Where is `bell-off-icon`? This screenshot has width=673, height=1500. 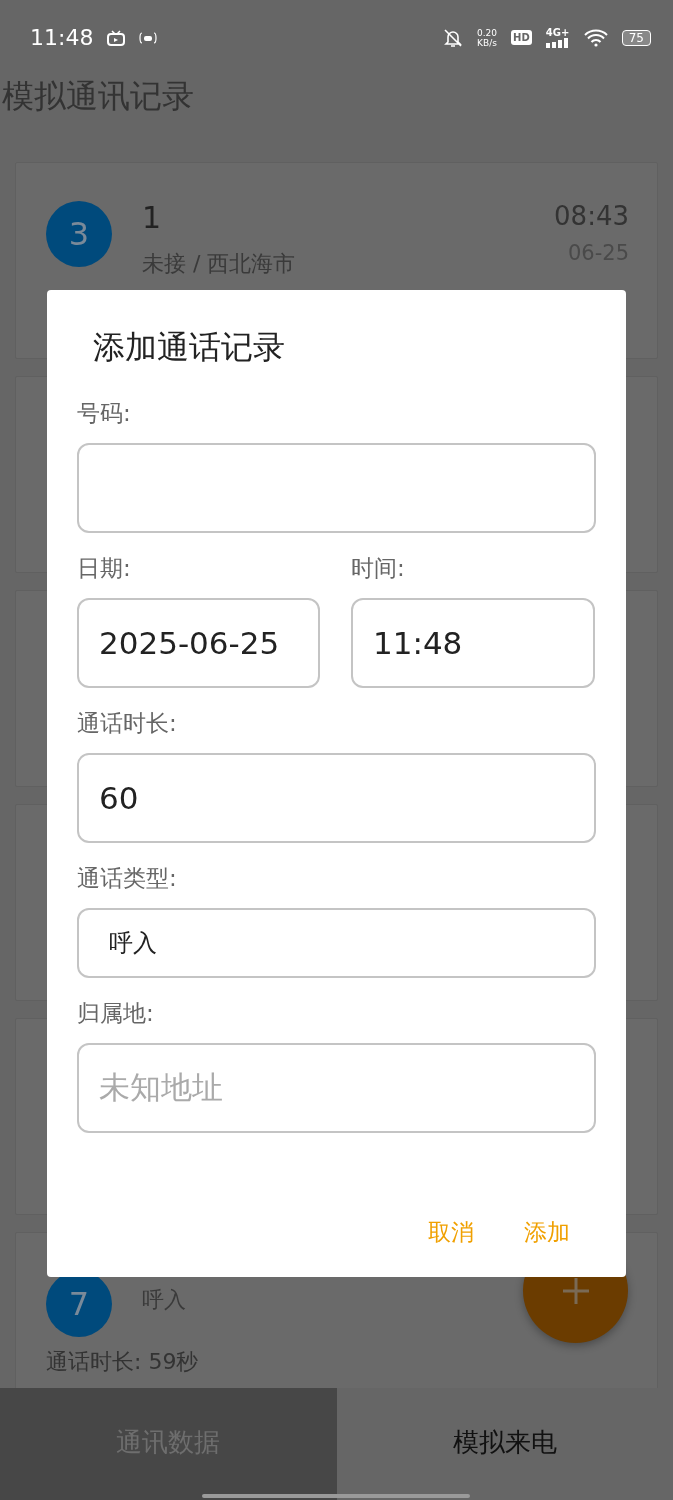
bell-off-icon is located at coordinates (453, 37).